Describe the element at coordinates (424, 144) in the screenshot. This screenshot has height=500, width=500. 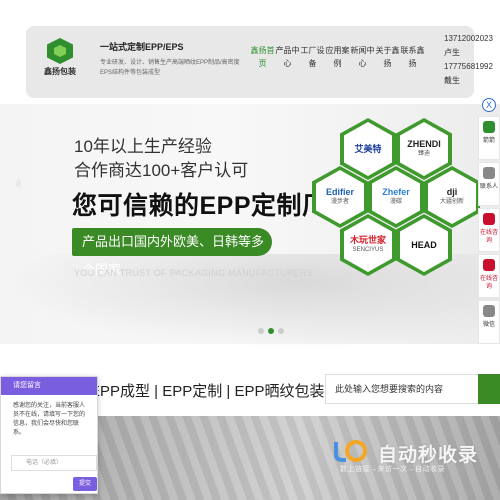
I see `brand-name: ZHENDI` at that location.